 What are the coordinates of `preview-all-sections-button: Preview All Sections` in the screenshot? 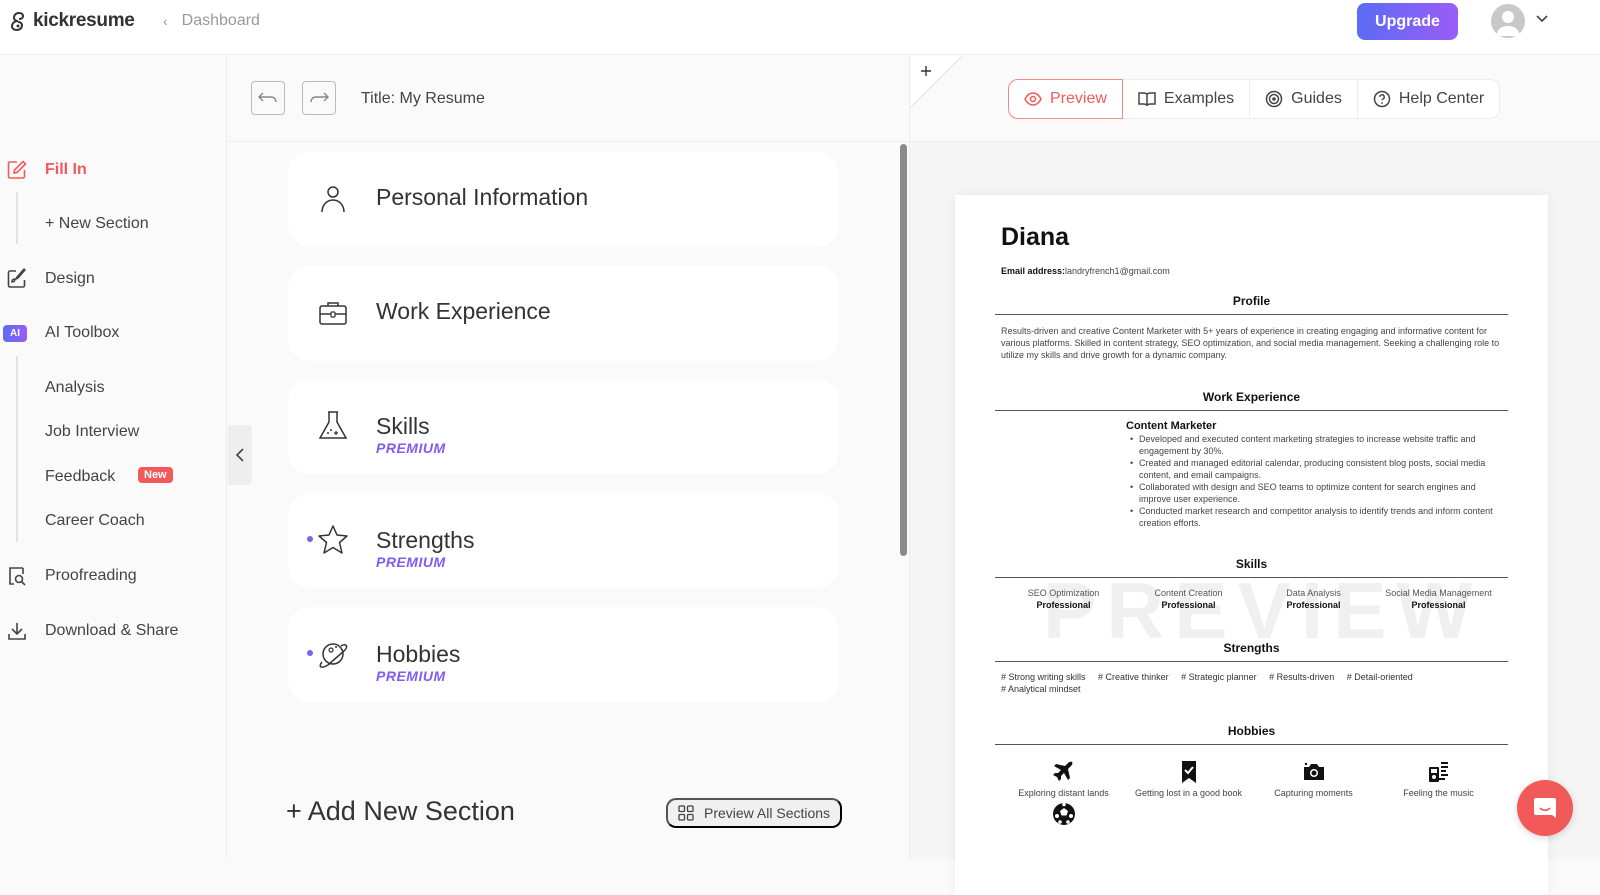 It's located at (754, 813).